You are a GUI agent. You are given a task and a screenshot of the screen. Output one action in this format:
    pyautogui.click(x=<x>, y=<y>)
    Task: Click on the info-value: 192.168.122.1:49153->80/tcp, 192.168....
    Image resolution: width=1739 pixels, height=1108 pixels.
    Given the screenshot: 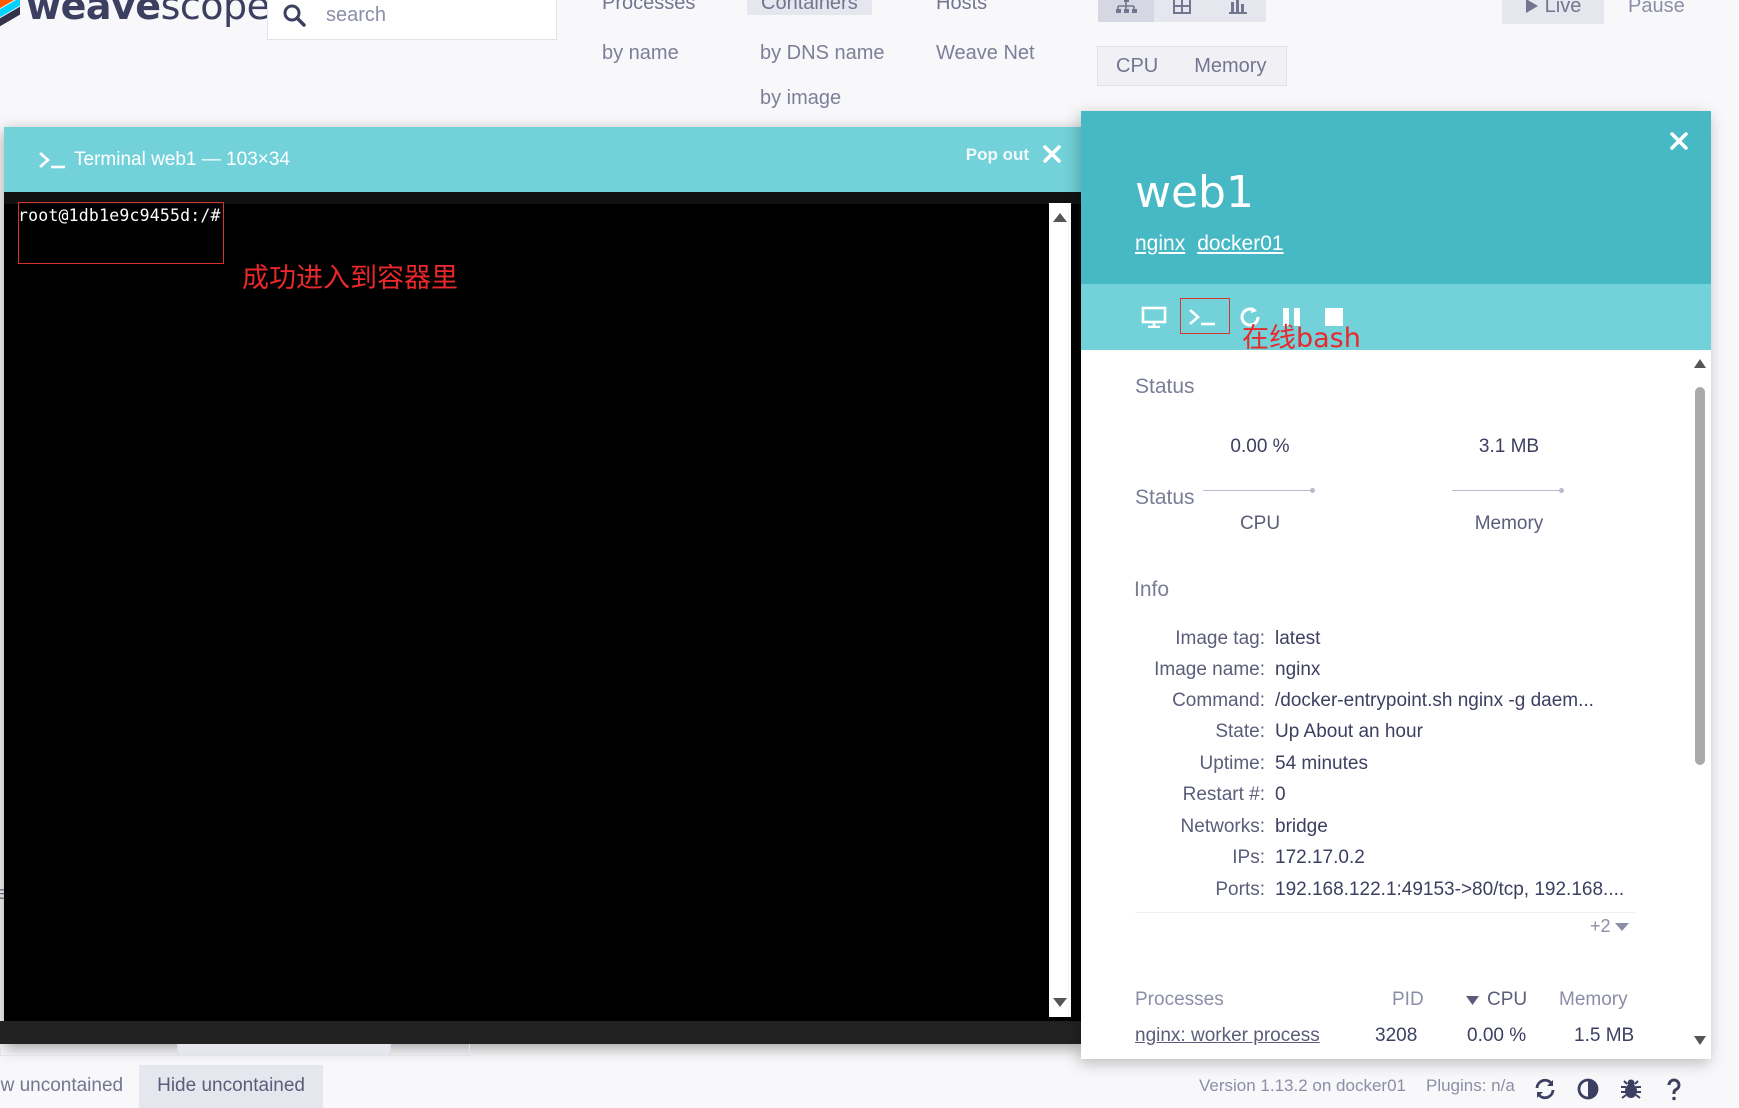 What is the action you would take?
    pyautogui.click(x=1450, y=889)
    